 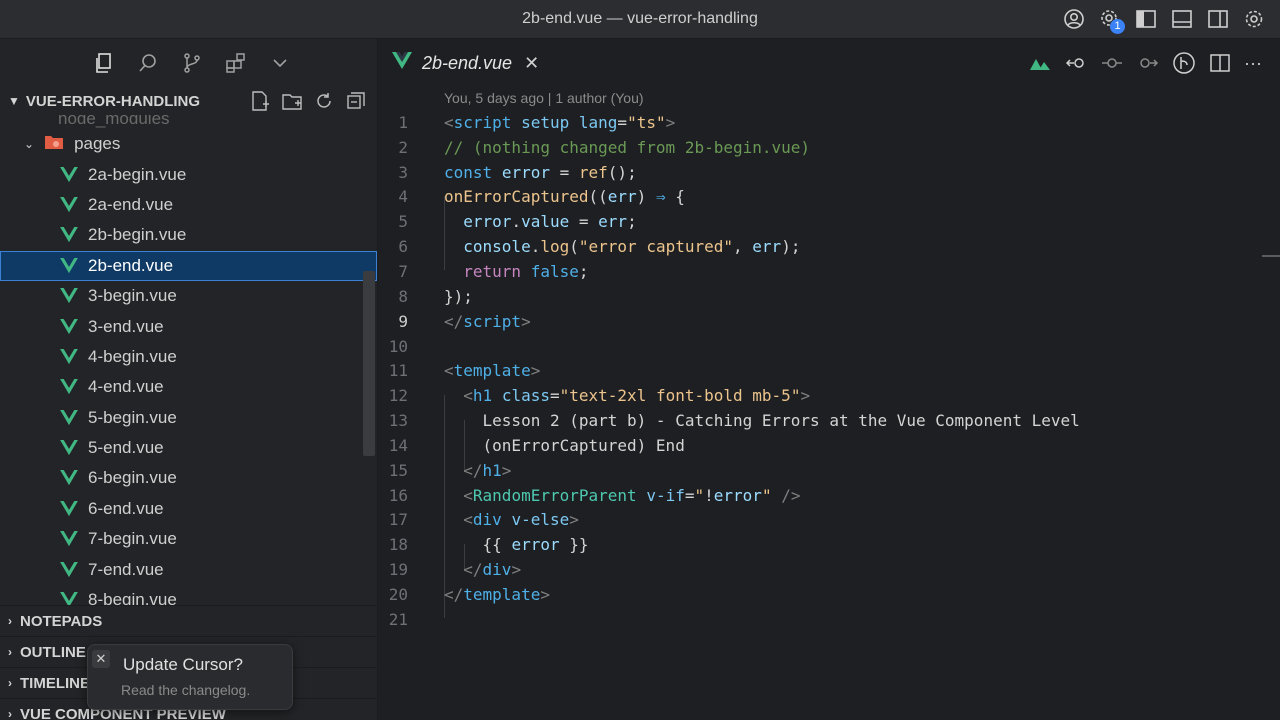 I want to click on chevron-down-icon: ⌄, so click(x=29, y=144).